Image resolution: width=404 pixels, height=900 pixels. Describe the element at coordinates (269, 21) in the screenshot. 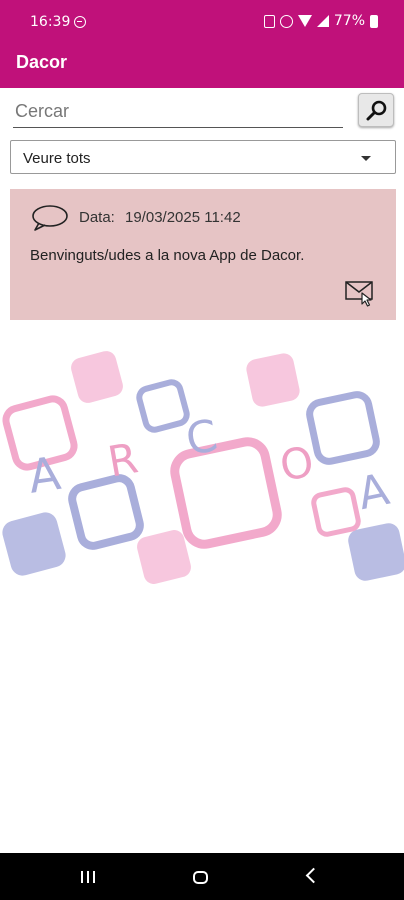

I see `sim-icon` at that location.